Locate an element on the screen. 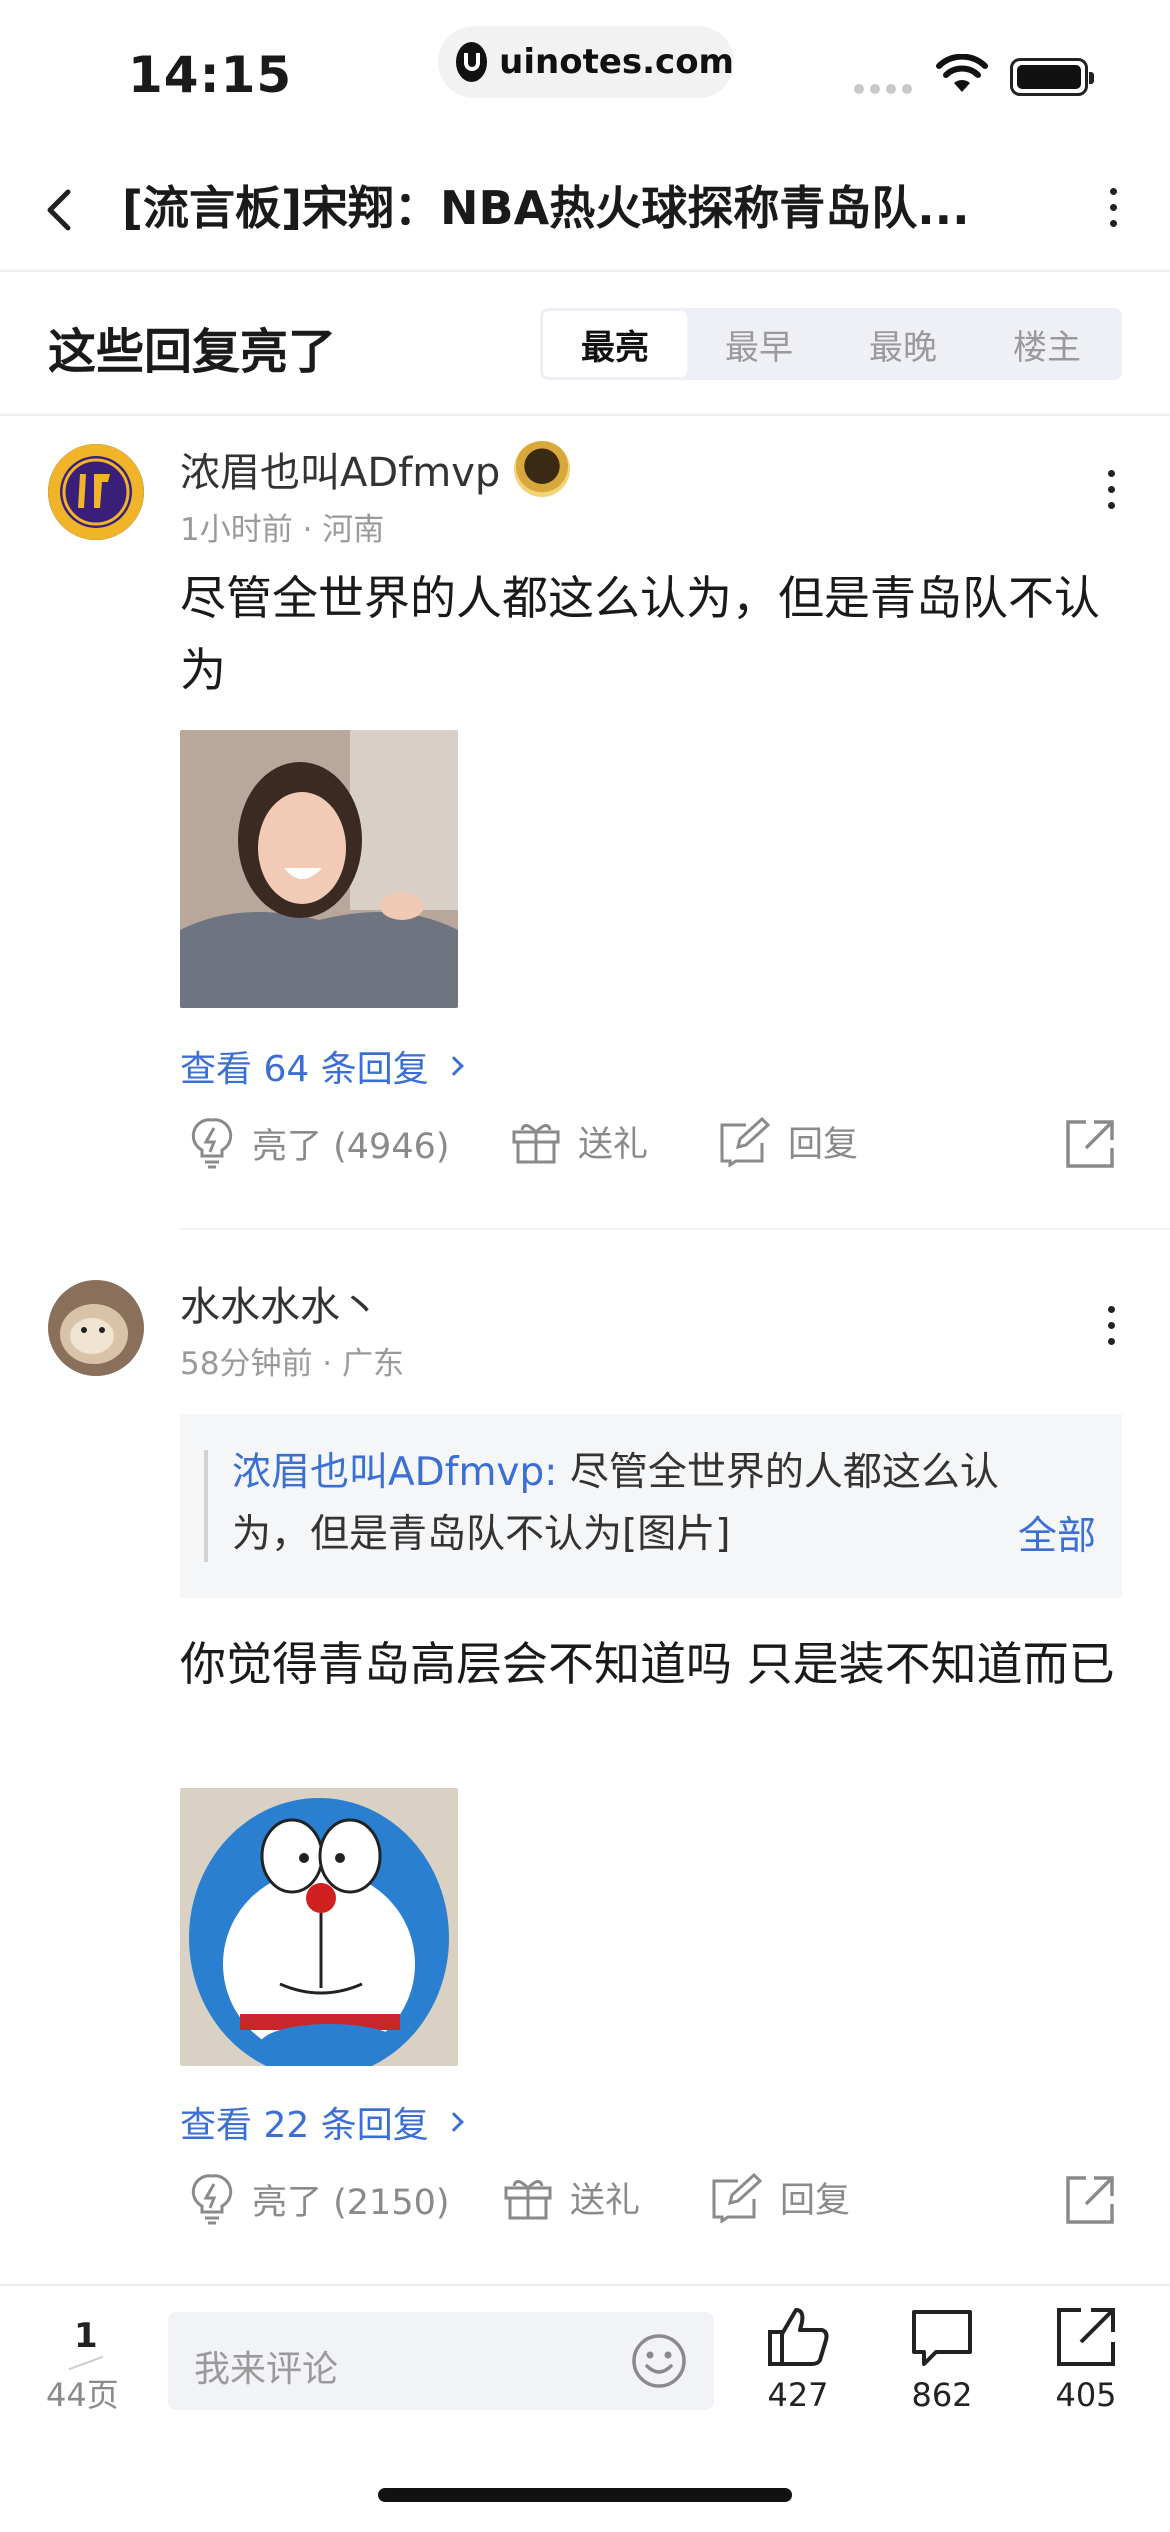 The width and height of the screenshot is (1170, 2532). site-logo-icon is located at coordinates (472, 62).